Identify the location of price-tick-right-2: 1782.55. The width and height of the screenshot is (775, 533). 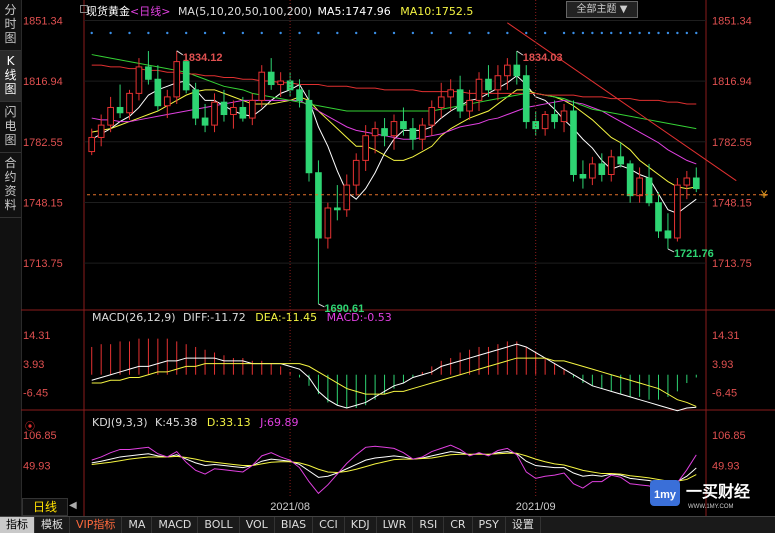
(732, 143).